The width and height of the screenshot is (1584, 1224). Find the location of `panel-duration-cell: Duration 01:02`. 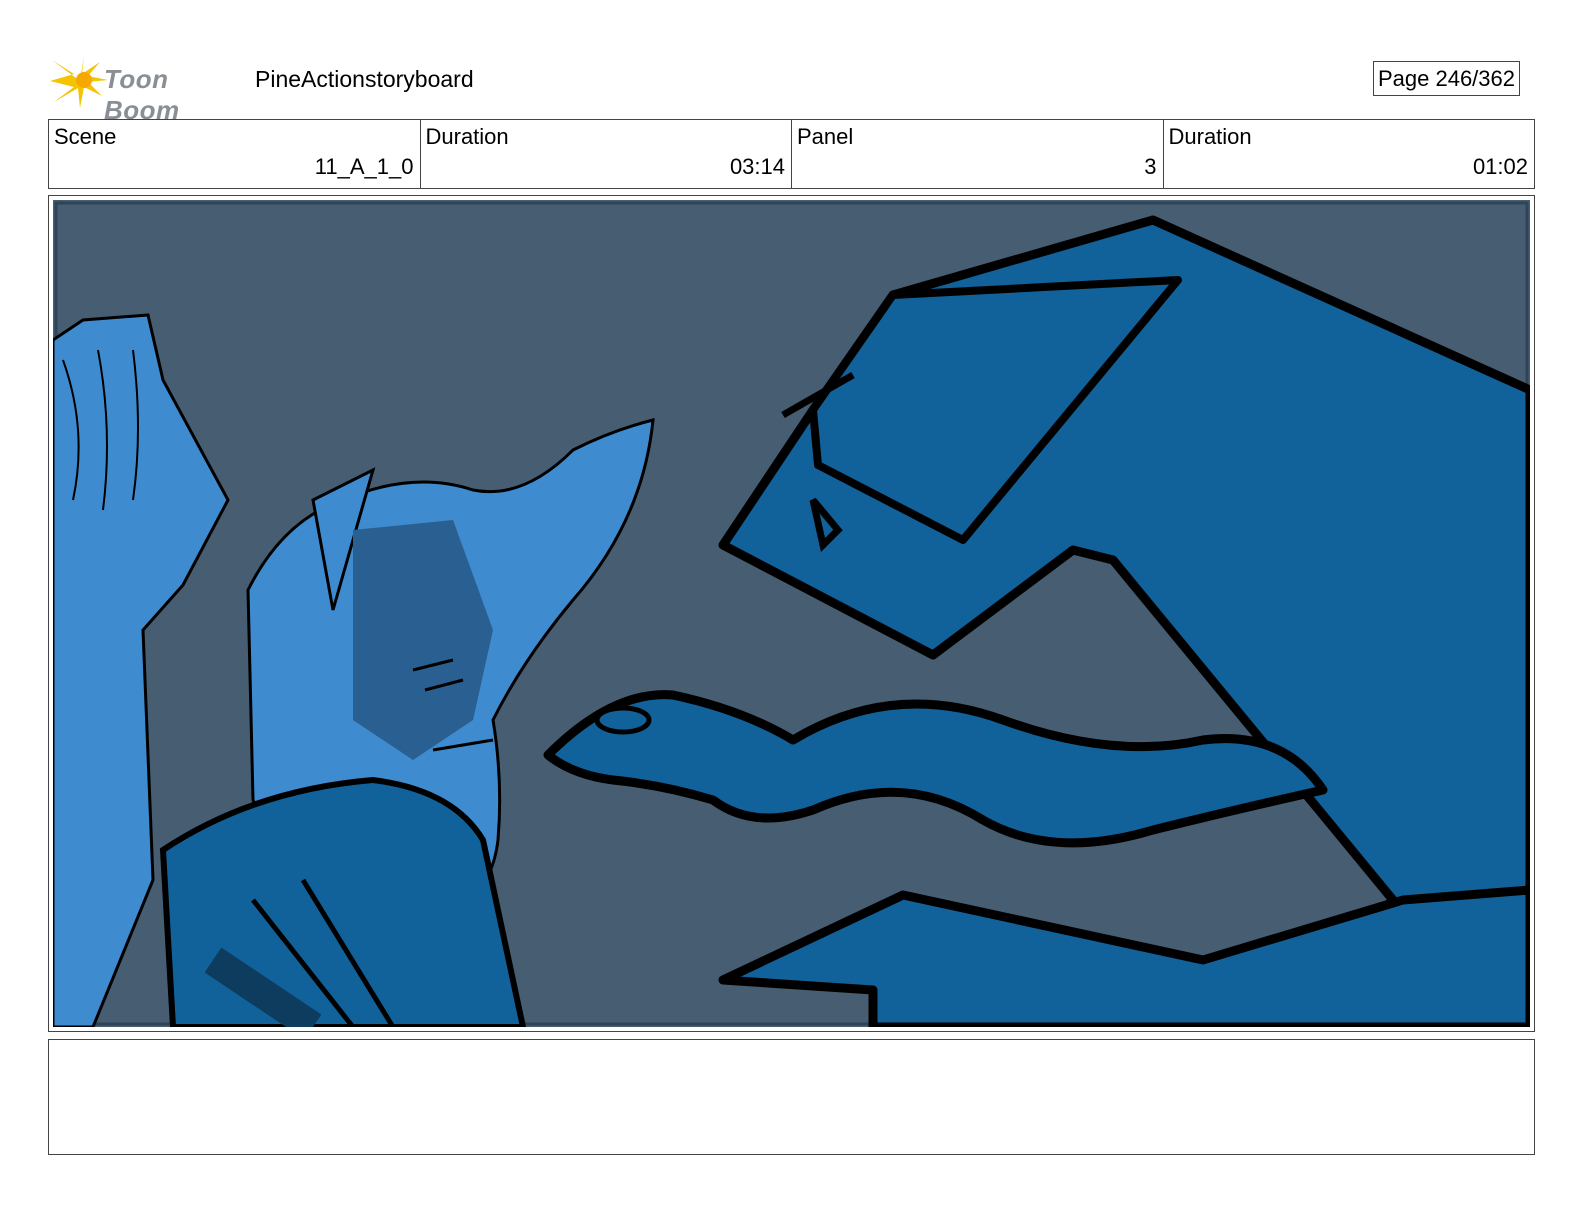

panel-duration-cell: Duration 01:02 is located at coordinates (1349, 154).